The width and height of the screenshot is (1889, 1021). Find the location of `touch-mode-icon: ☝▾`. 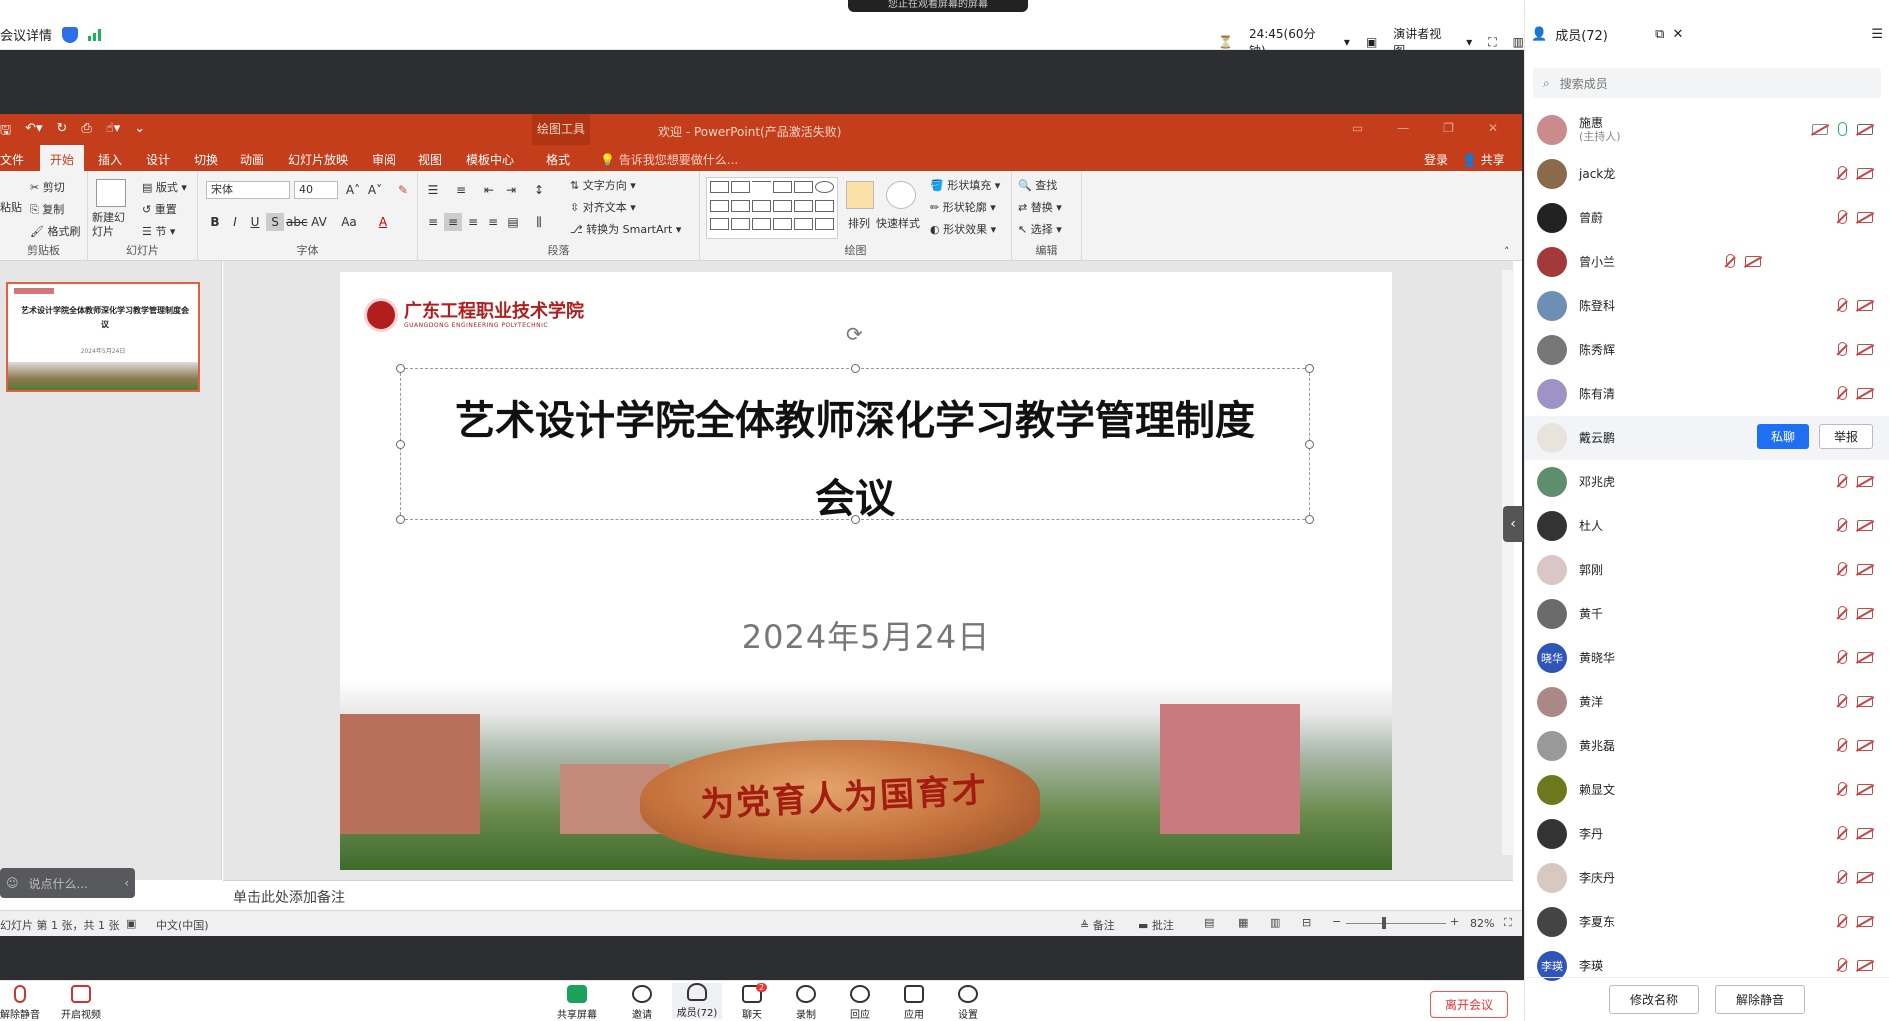

touch-mode-icon: ☝▾ is located at coordinates (113, 132).